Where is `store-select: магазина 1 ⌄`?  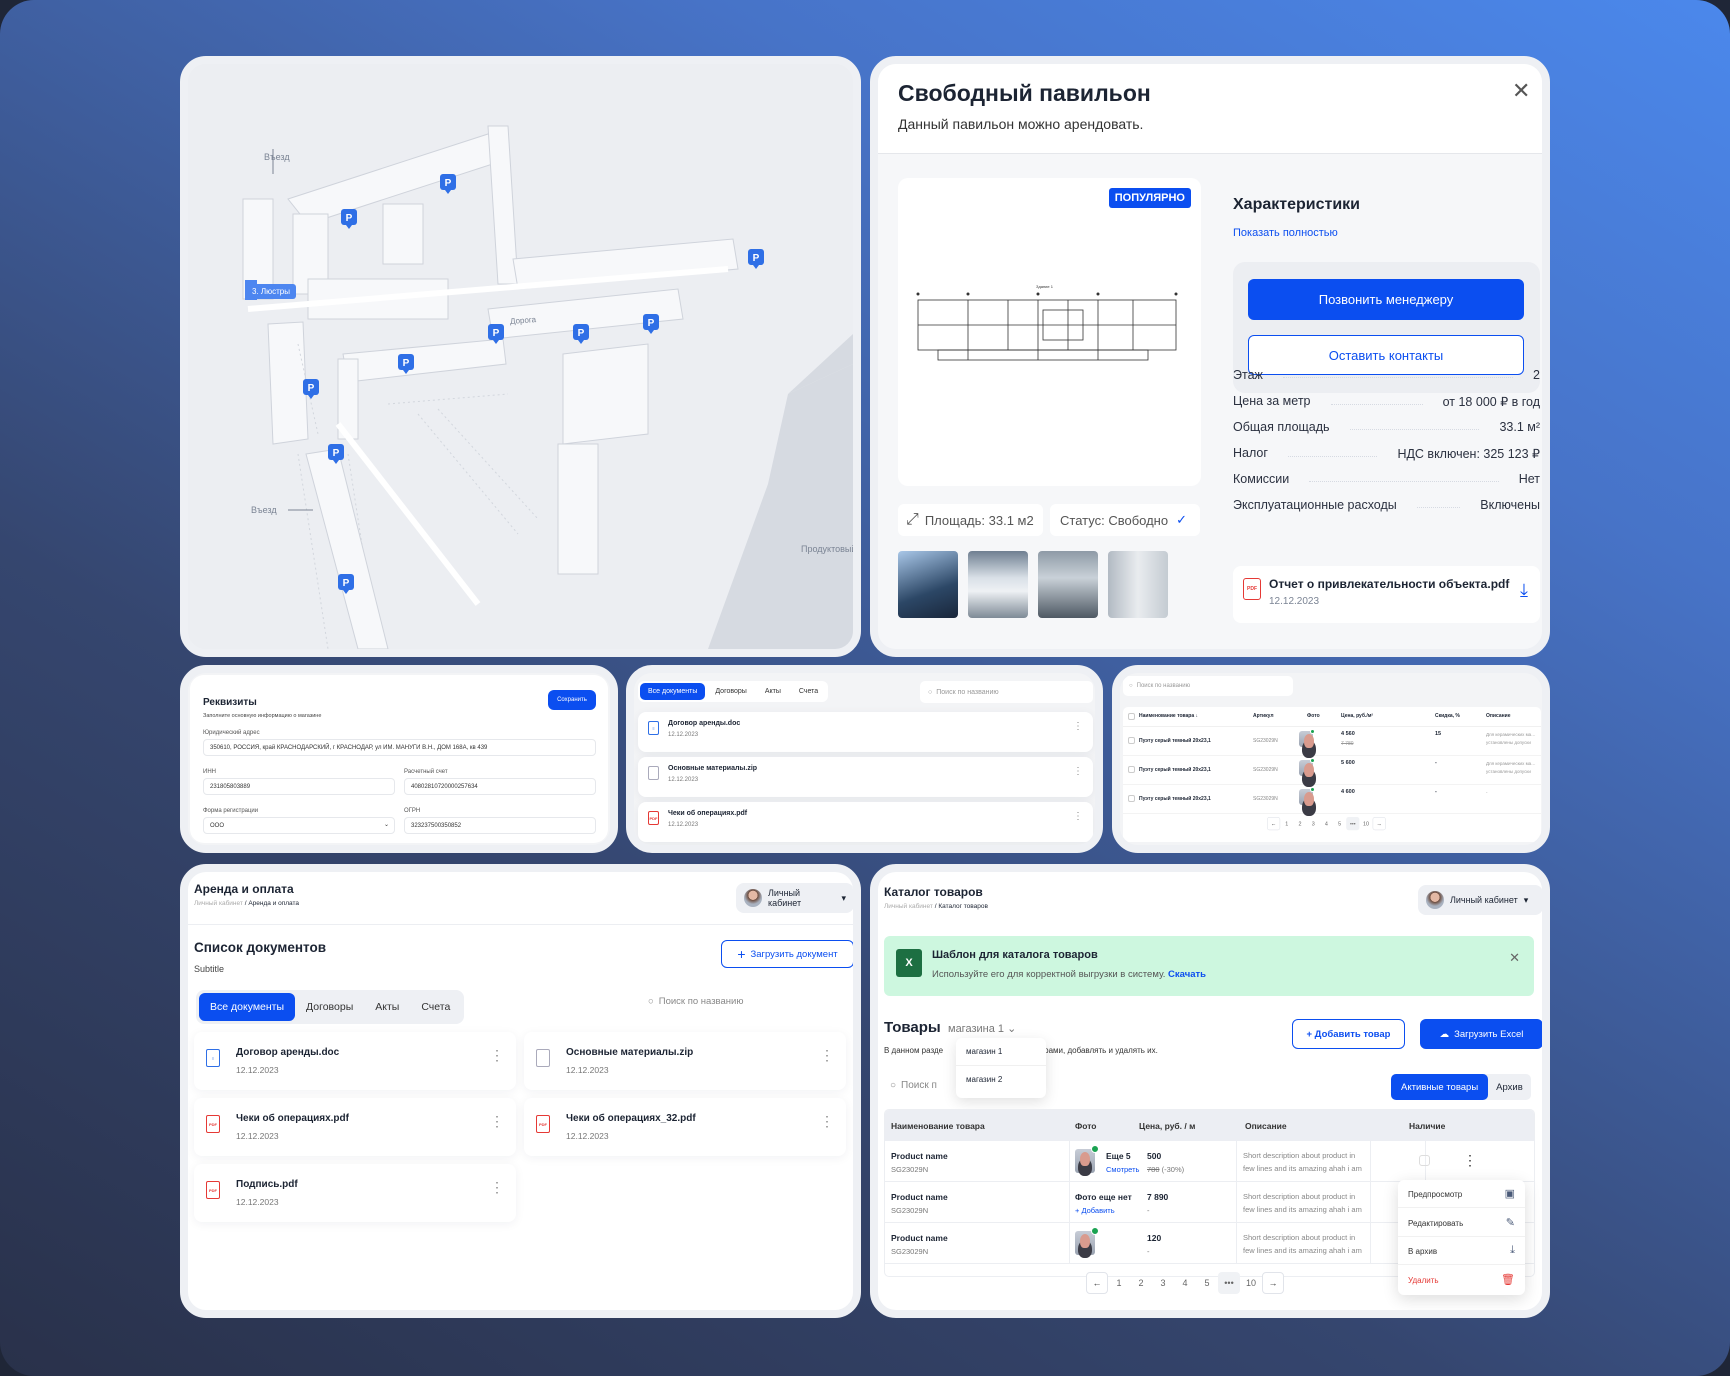
store-select: магазина 1 ⌄ is located at coordinates (982, 1028).